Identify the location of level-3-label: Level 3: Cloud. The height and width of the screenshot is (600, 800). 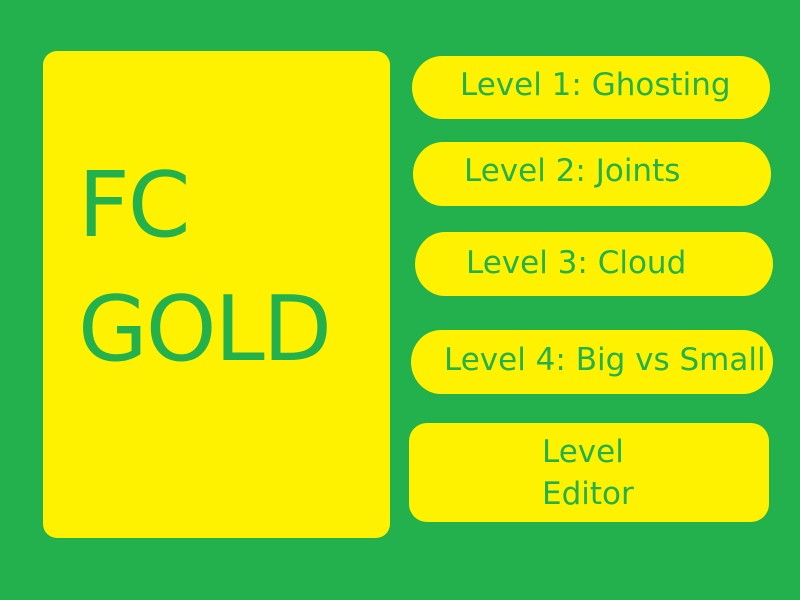
(576, 263).